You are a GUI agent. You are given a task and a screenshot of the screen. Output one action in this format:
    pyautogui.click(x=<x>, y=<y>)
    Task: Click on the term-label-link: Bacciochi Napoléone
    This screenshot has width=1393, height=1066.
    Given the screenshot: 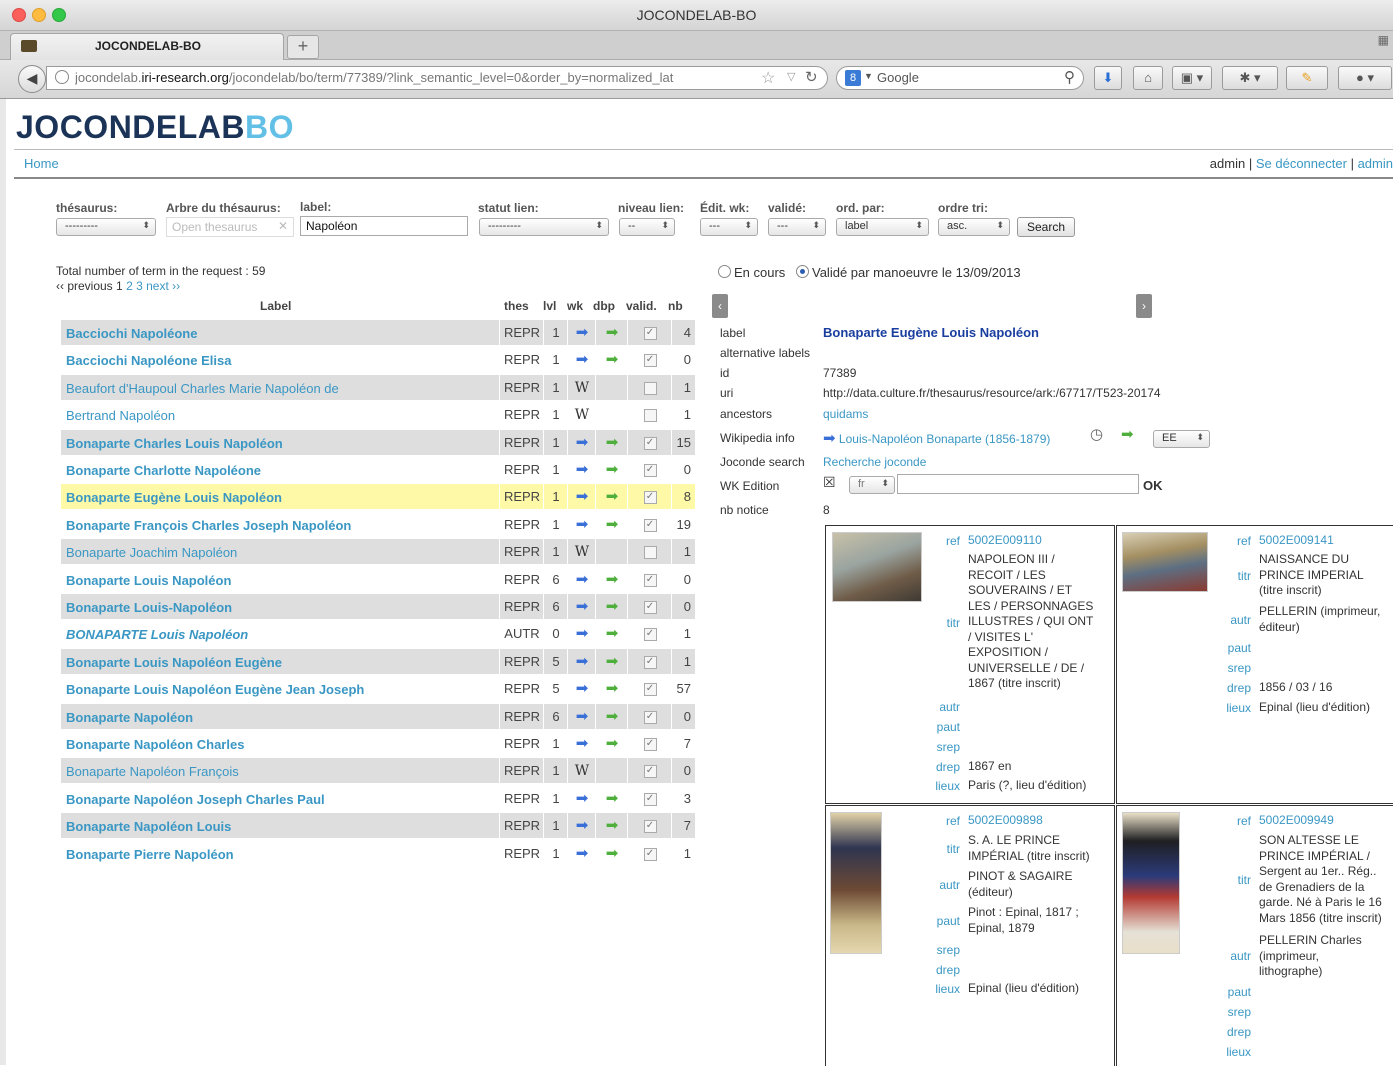 What is the action you would take?
    pyautogui.click(x=131, y=333)
    